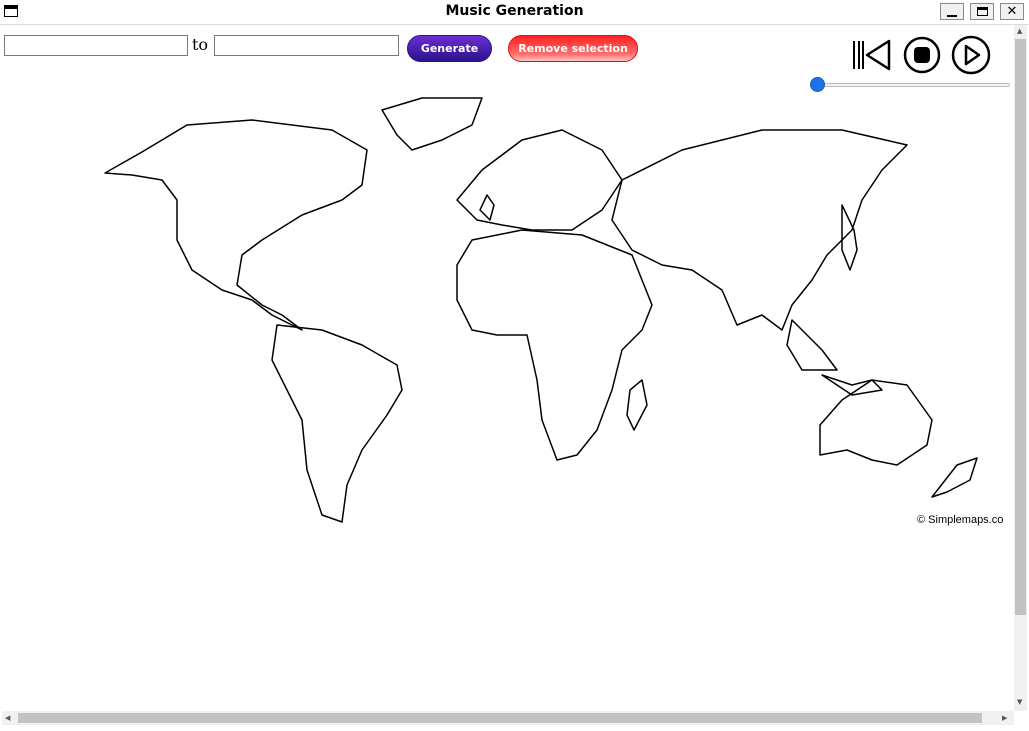 Image resolution: width=1029 pixels, height=731 pixels. What do you see at coordinates (487, 207) in the screenshot?
I see `uk` at bounding box center [487, 207].